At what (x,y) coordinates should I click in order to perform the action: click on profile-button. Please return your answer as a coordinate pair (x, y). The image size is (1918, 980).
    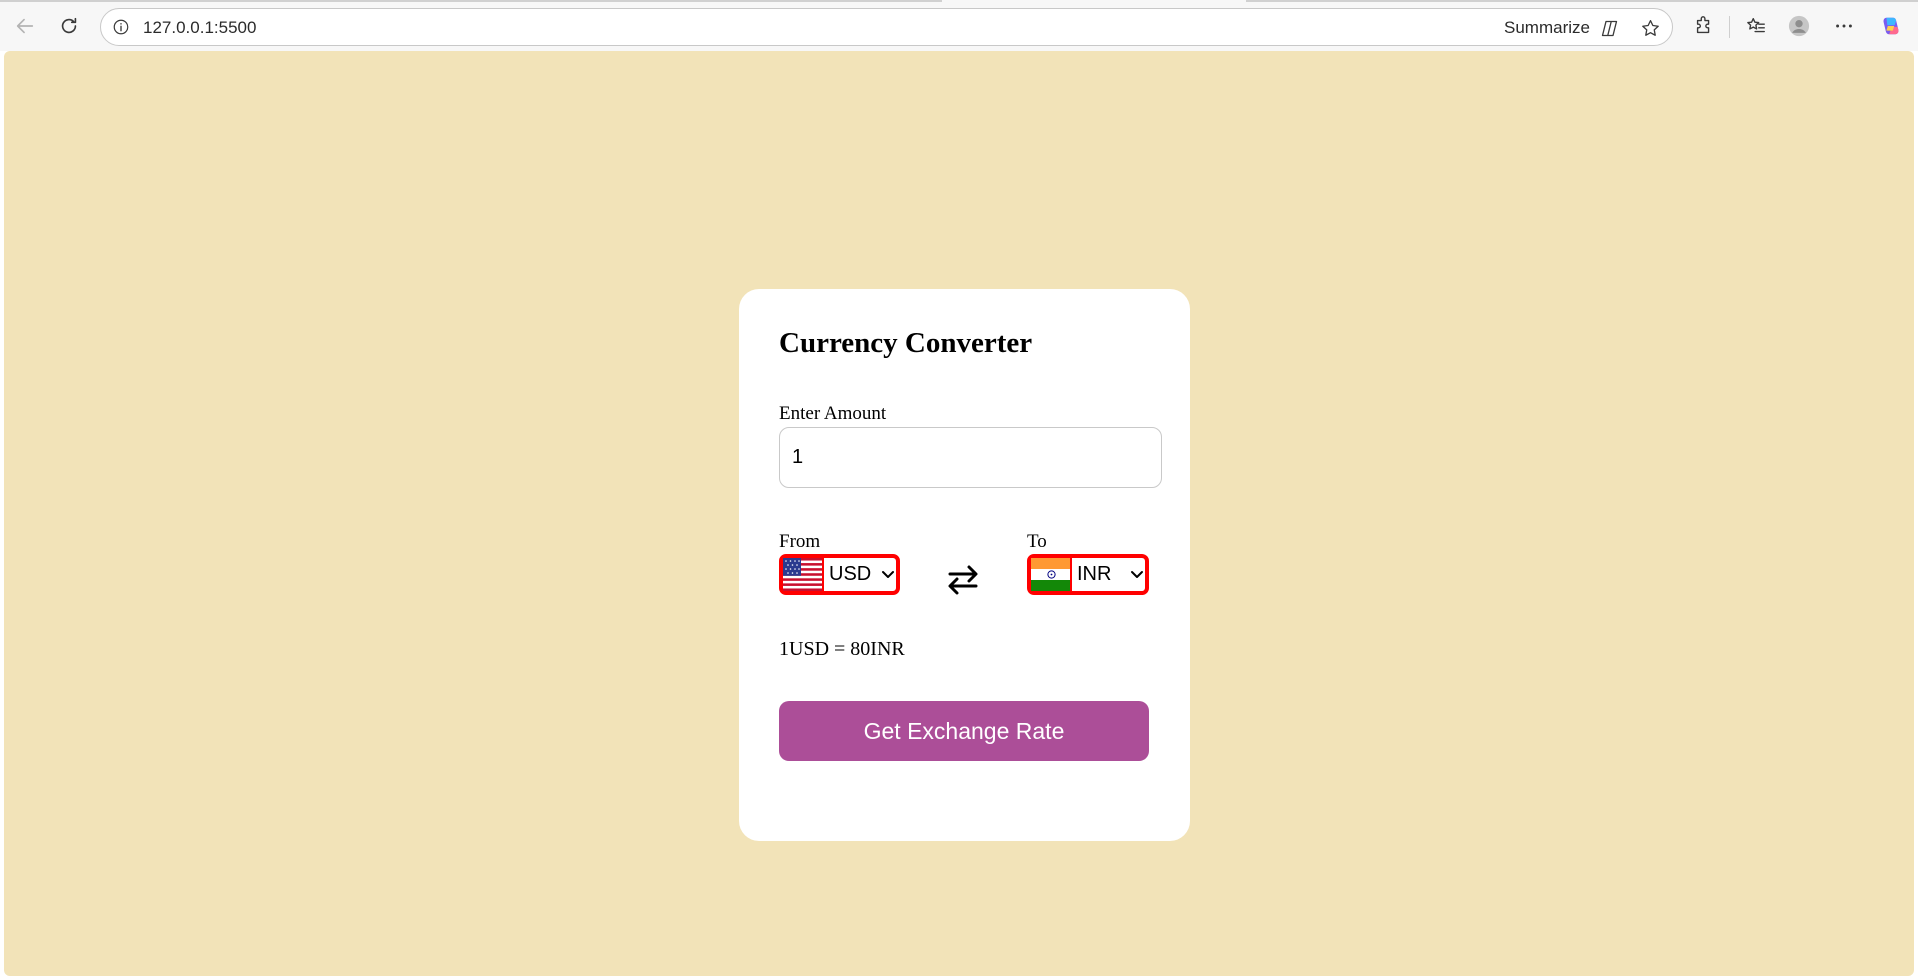
    Looking at the image, I should click on (1799, 26).